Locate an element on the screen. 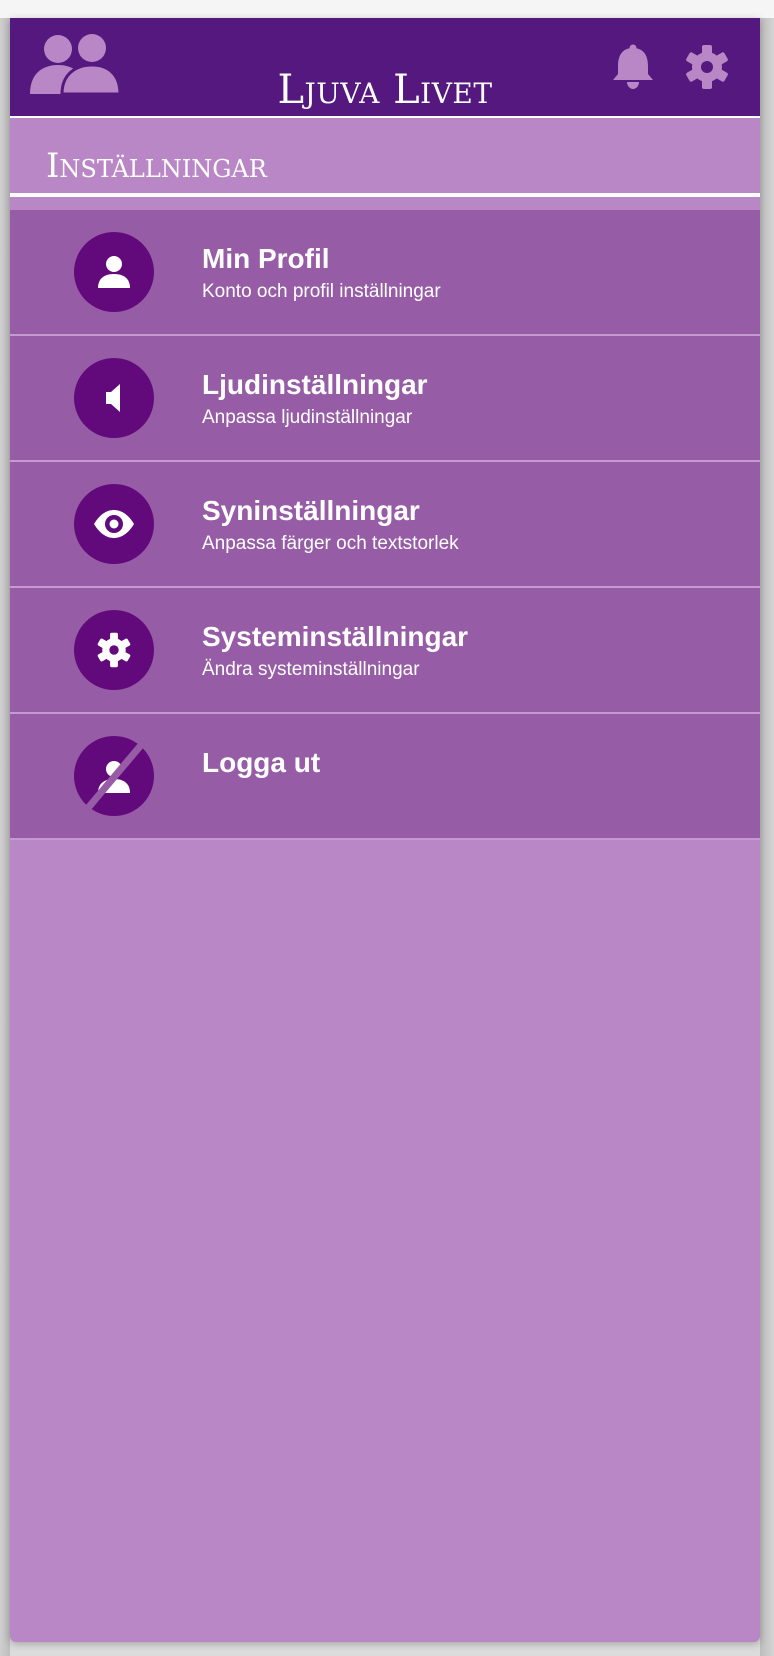  right-backdrop is located at coordinates (767, 837).